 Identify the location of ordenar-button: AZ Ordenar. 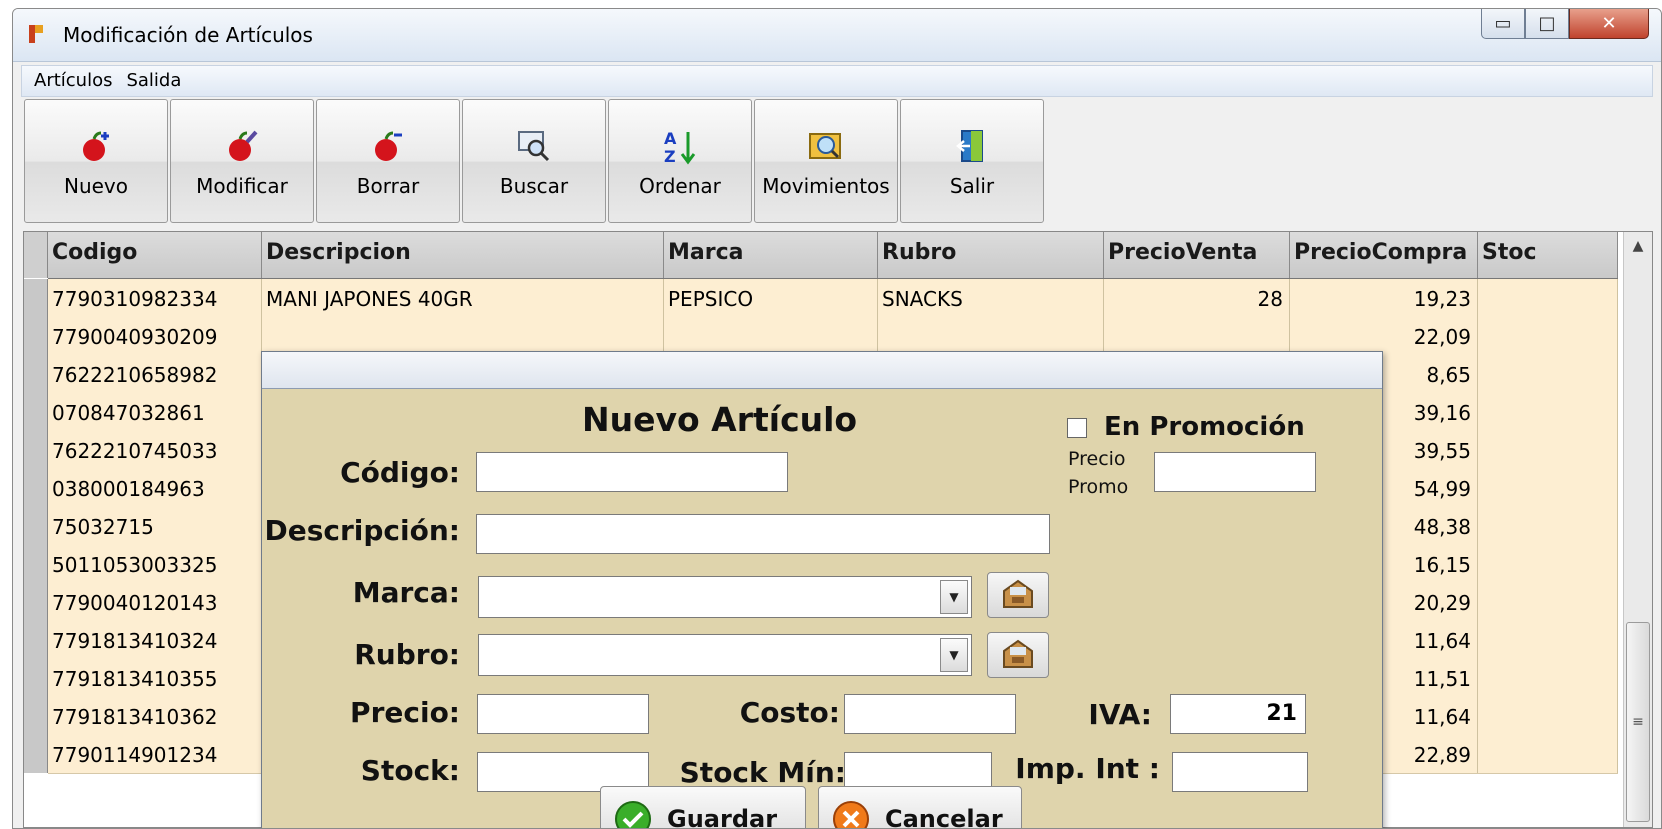
(680, 161).